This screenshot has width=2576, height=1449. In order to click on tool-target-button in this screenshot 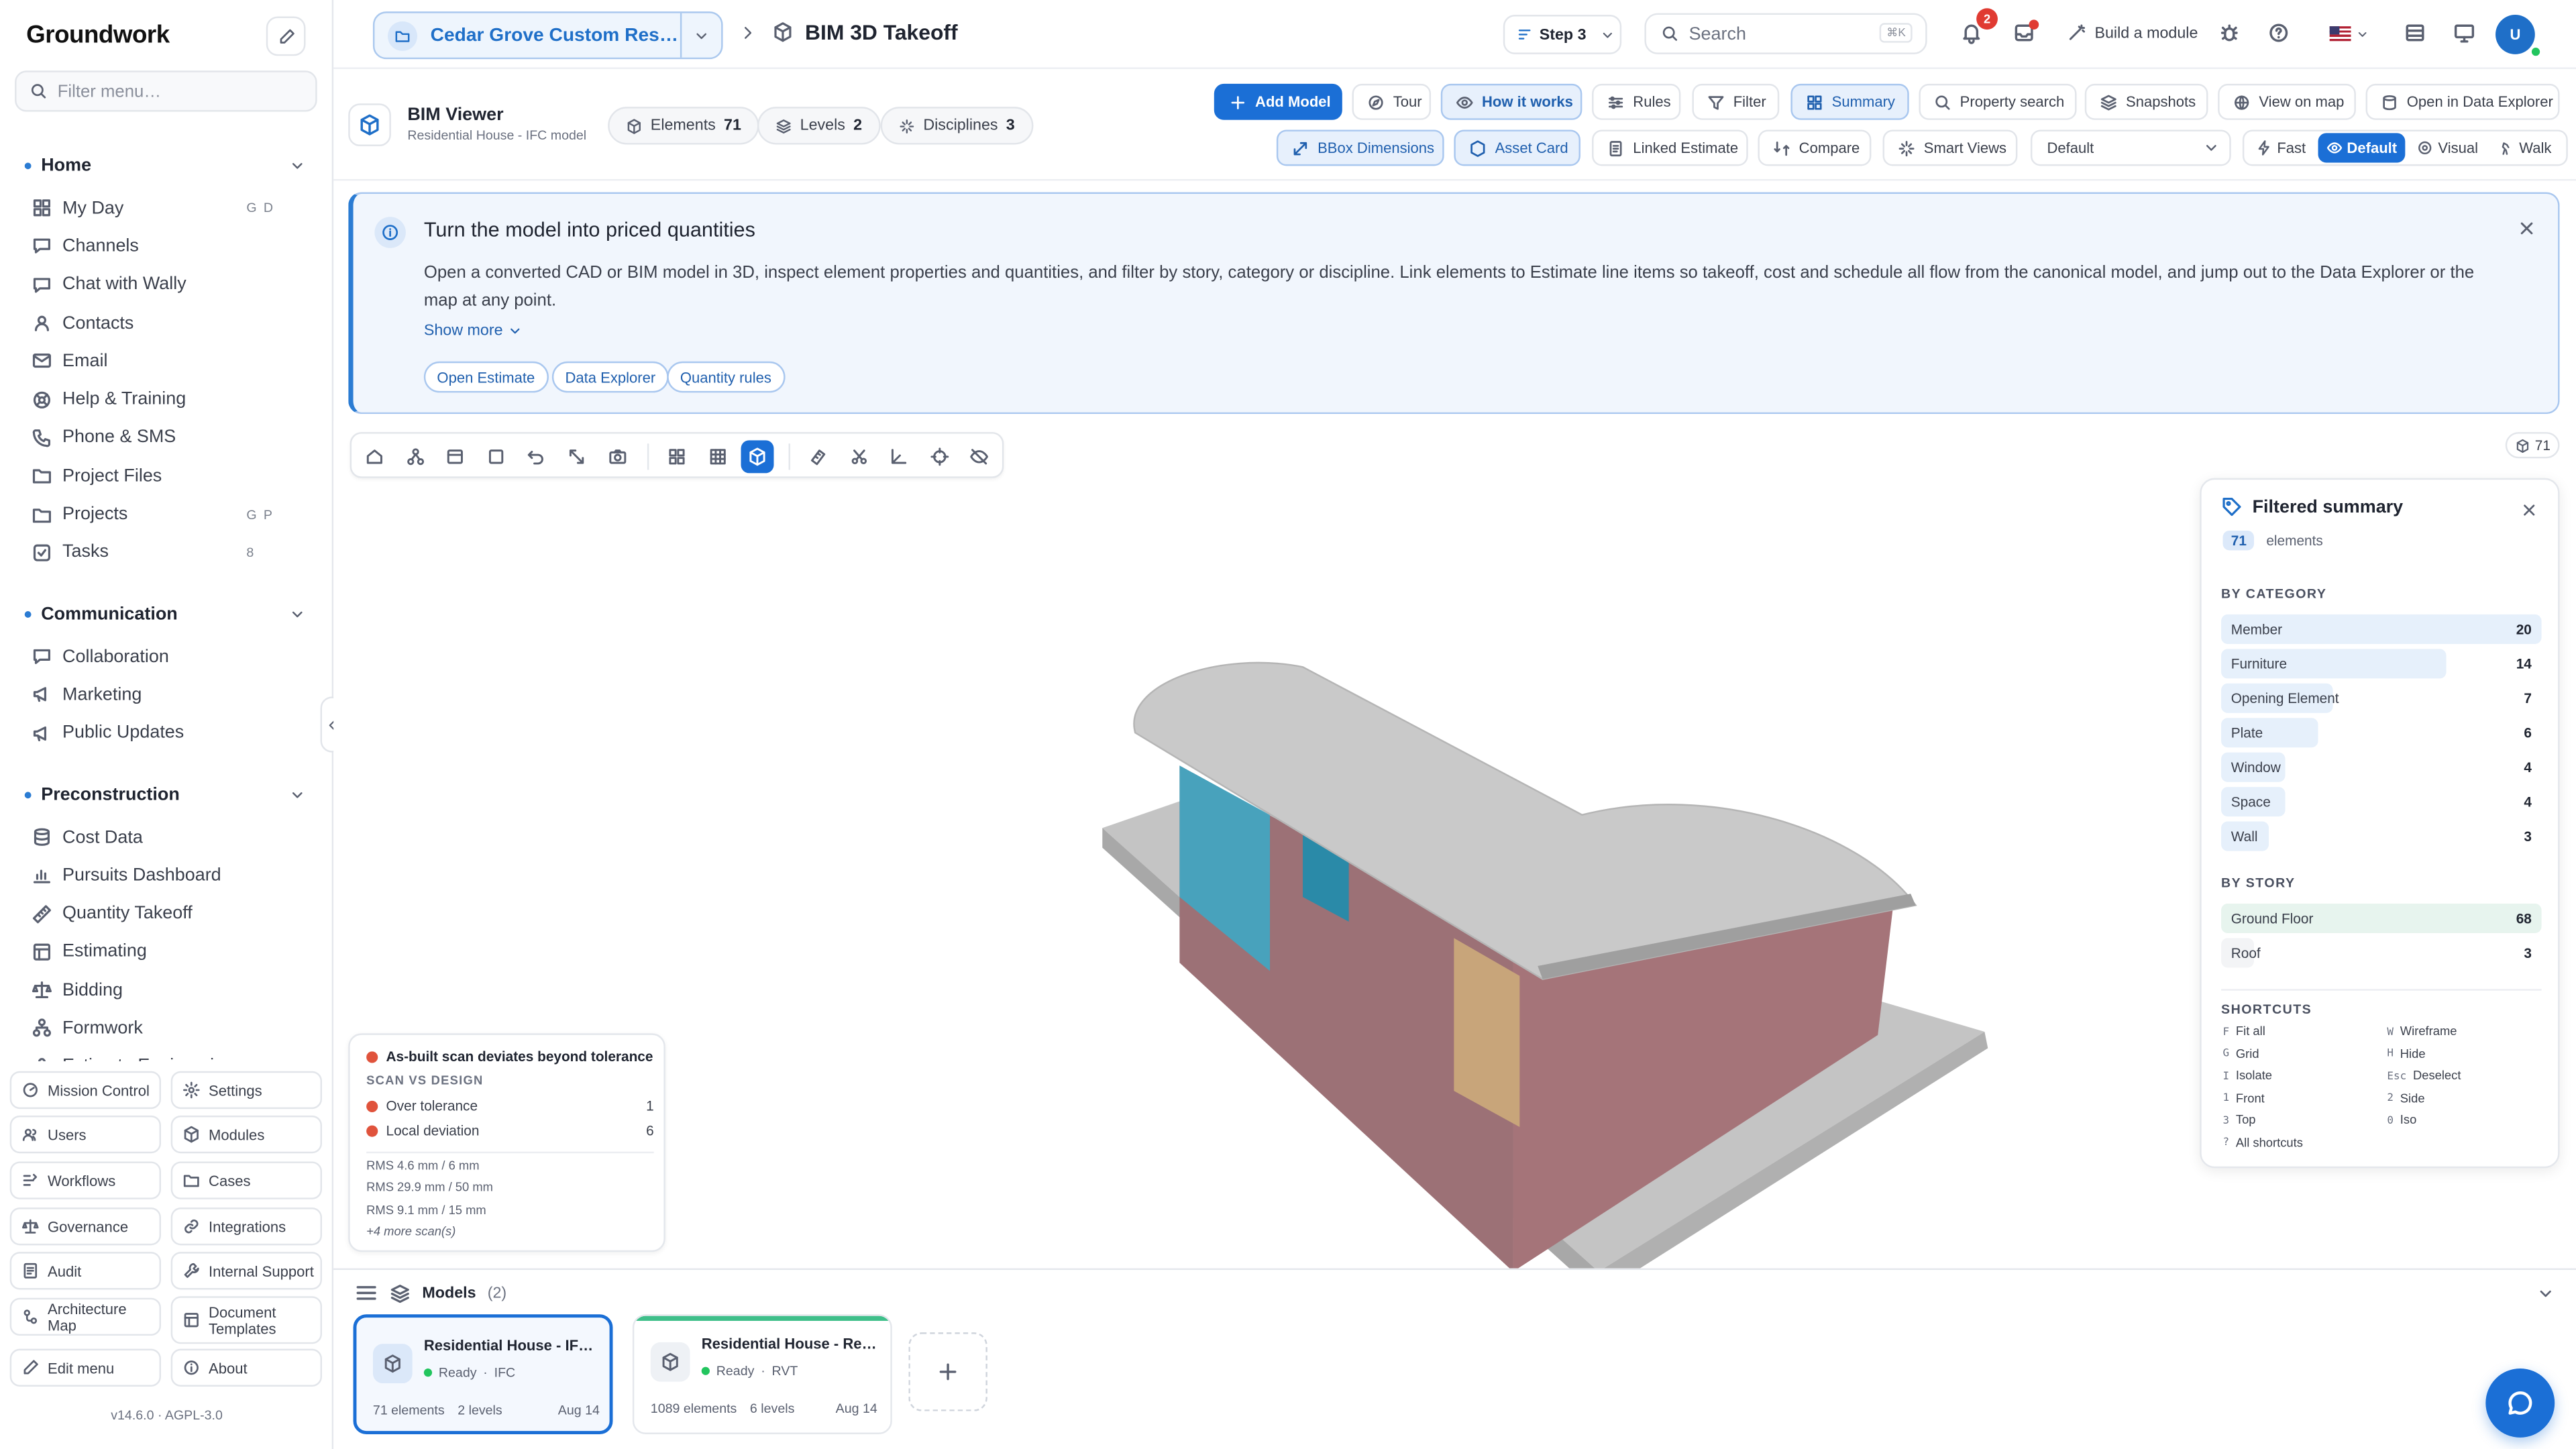, I will do `click(939, 456)`.